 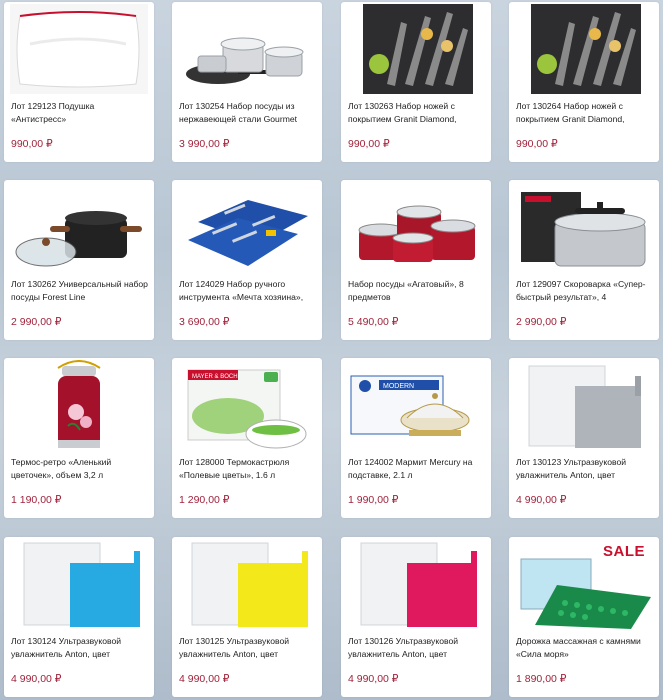 What do you see at coordinates (416, 405) in the screenshot?
I see `product-image-chafing-dish: MODERN` at bounding box center [416, 405].